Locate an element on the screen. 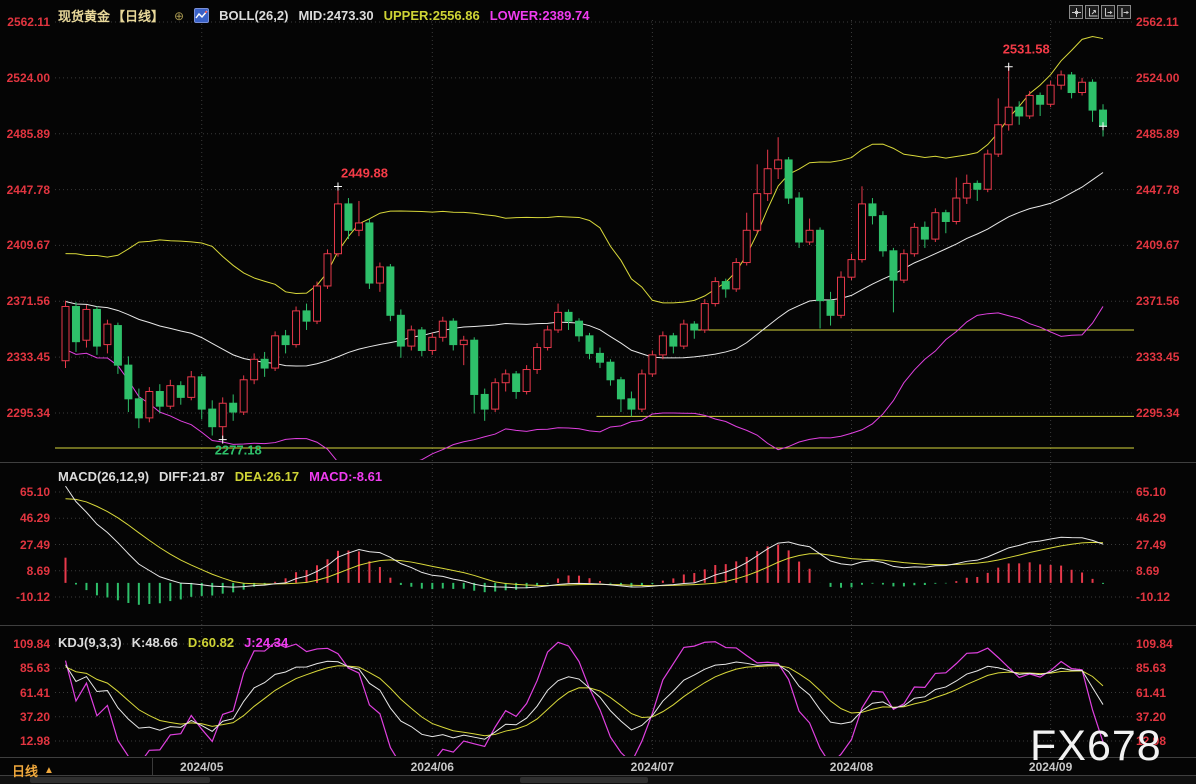 The height and width of the screenshot is (784, 1196). axis-tick-label-left: 85.63 is located at coordinates (34, 668).